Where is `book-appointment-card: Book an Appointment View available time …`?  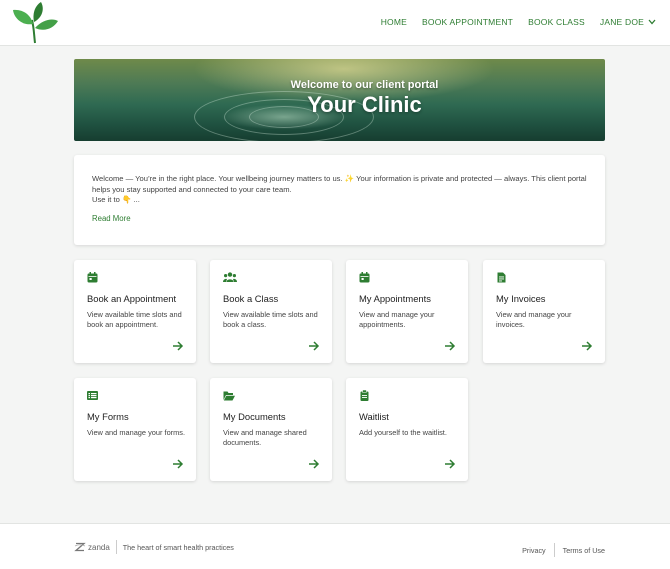
book-appointment-card: Book an Appointment View available time … is located at coordinates (135, 311).